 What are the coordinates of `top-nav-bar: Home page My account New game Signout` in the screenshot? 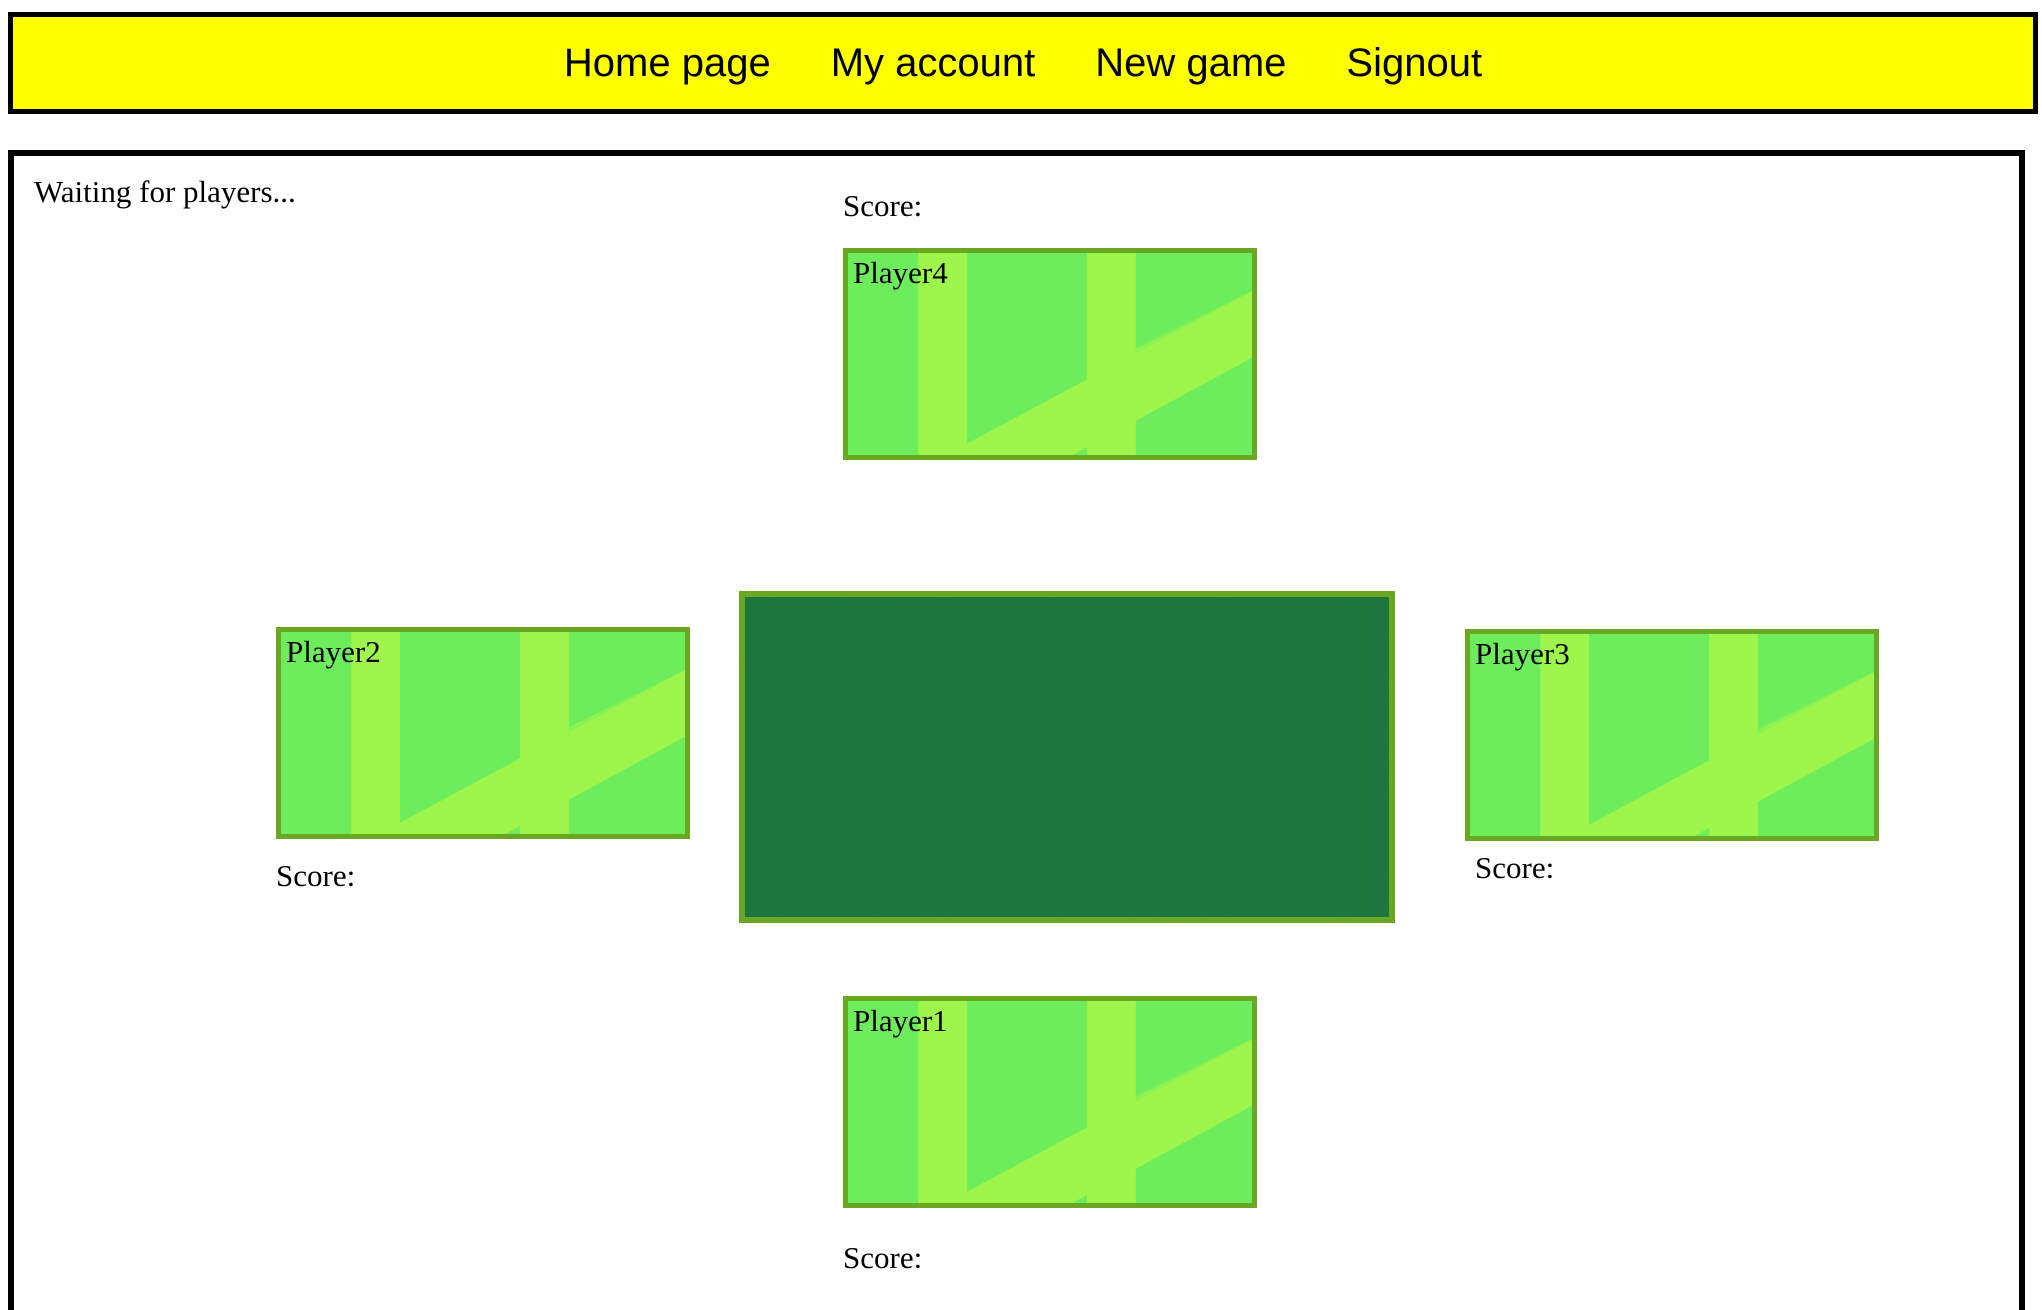 It's located at (1023, 63).